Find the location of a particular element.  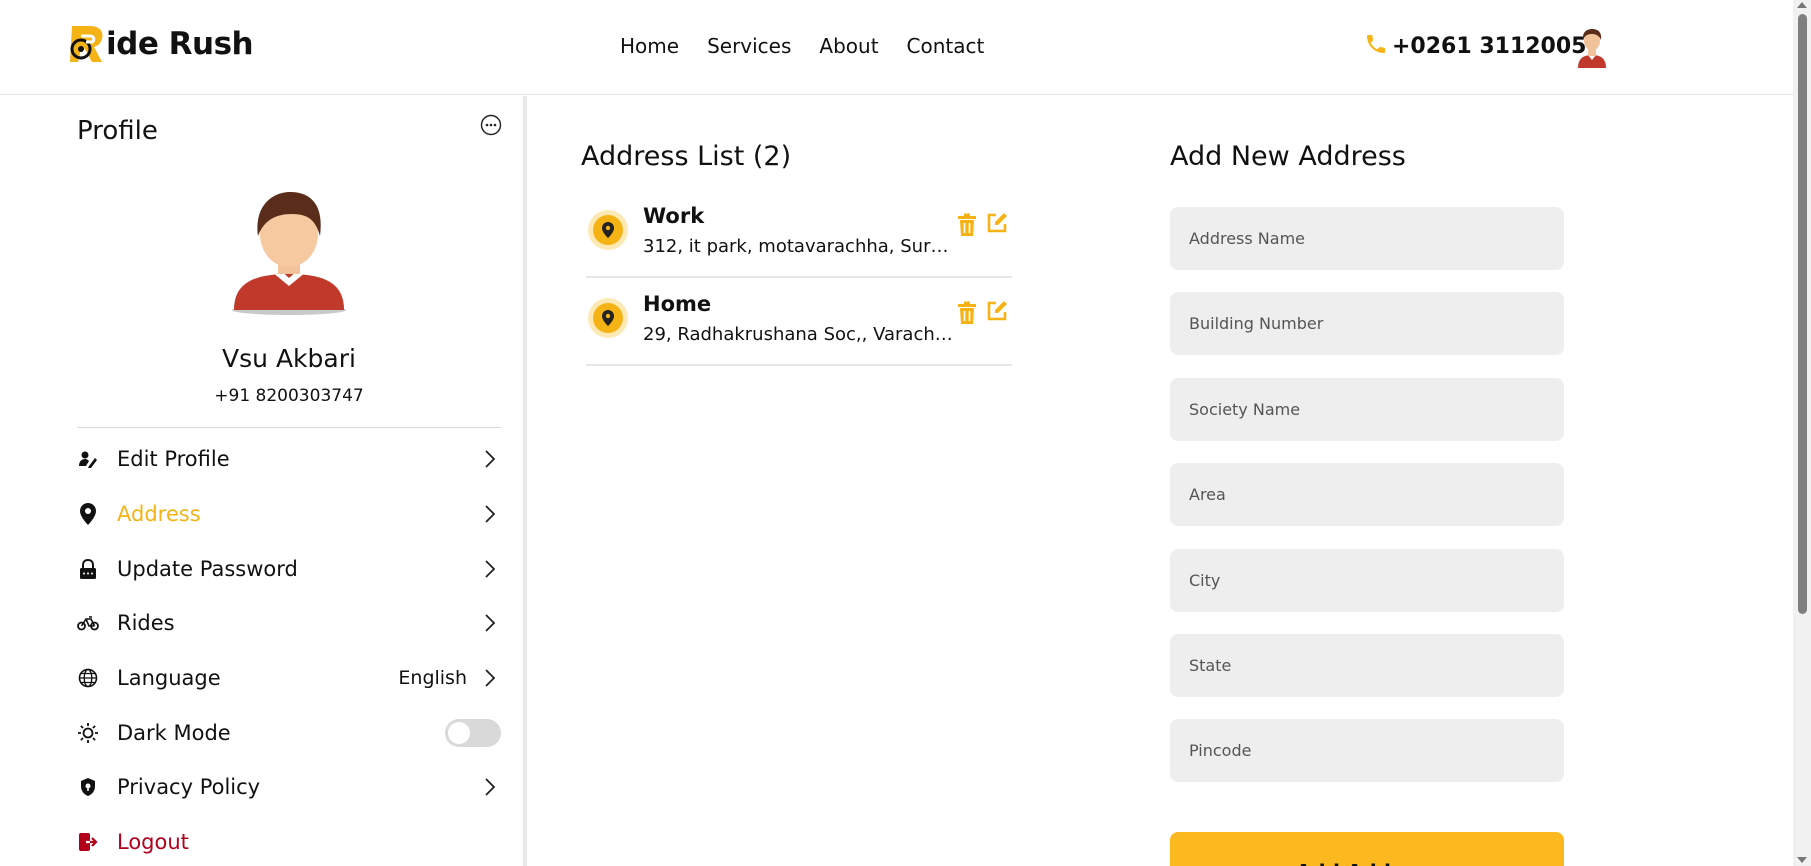

menu-item-privacy-policy: Privacy Policy is located at coordinates (289, 787).